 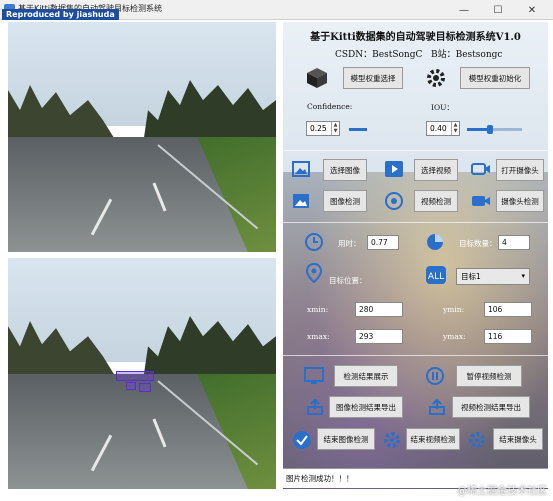 What do you see at coordinates (60, 14) in the screenshot?
I see `overlay-tag: Reproduced by jiashuda` at bounding box center [60, 14].